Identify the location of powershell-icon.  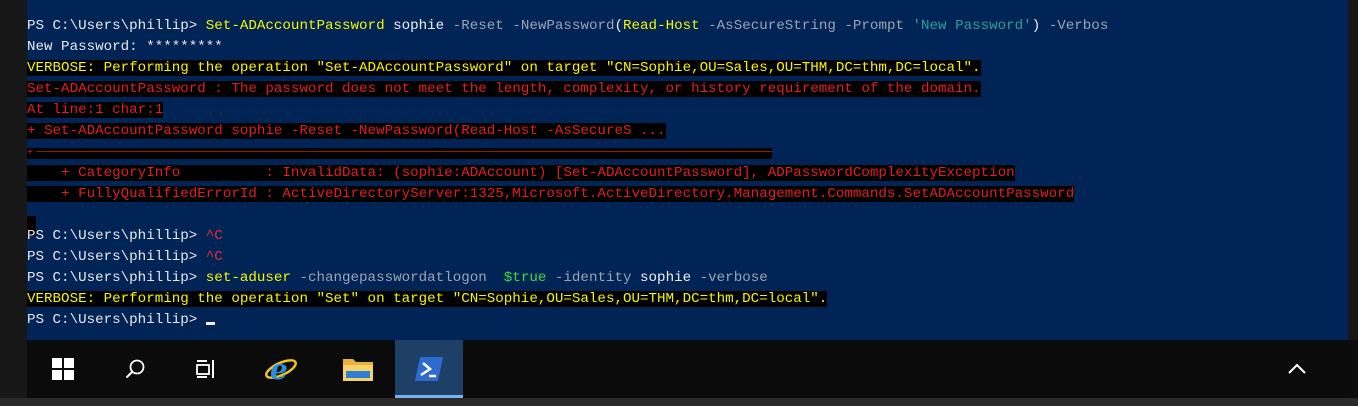
(429, 369).